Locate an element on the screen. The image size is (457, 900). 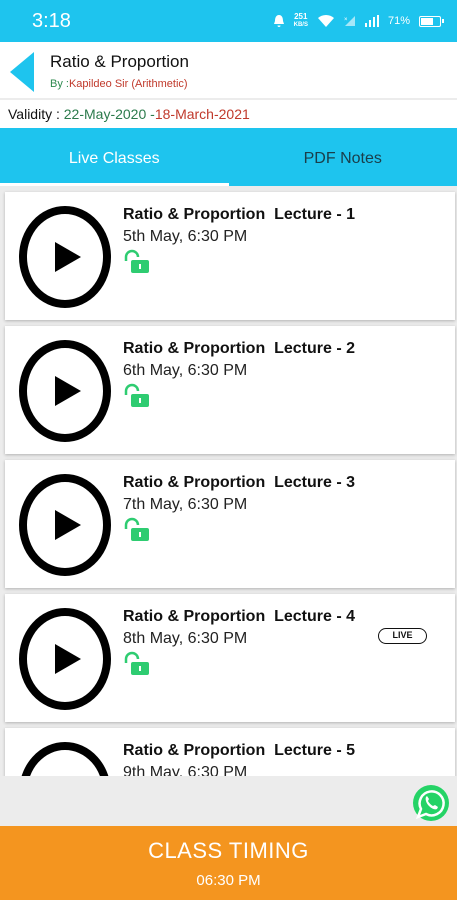
lecture-title: Ratio & Proportion Lecture - 3 is located at coordinates (239, 482).